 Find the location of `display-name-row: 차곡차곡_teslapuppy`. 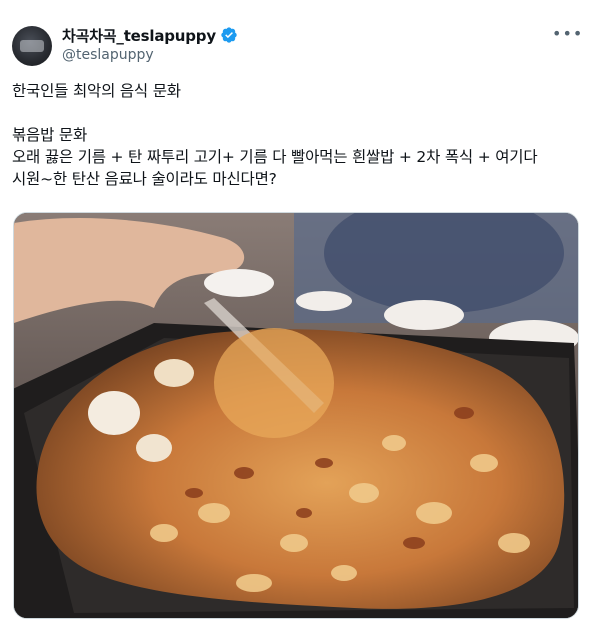

display-name-row: 차곡차곡_teslapuppy is located at coordinates (150, 35).